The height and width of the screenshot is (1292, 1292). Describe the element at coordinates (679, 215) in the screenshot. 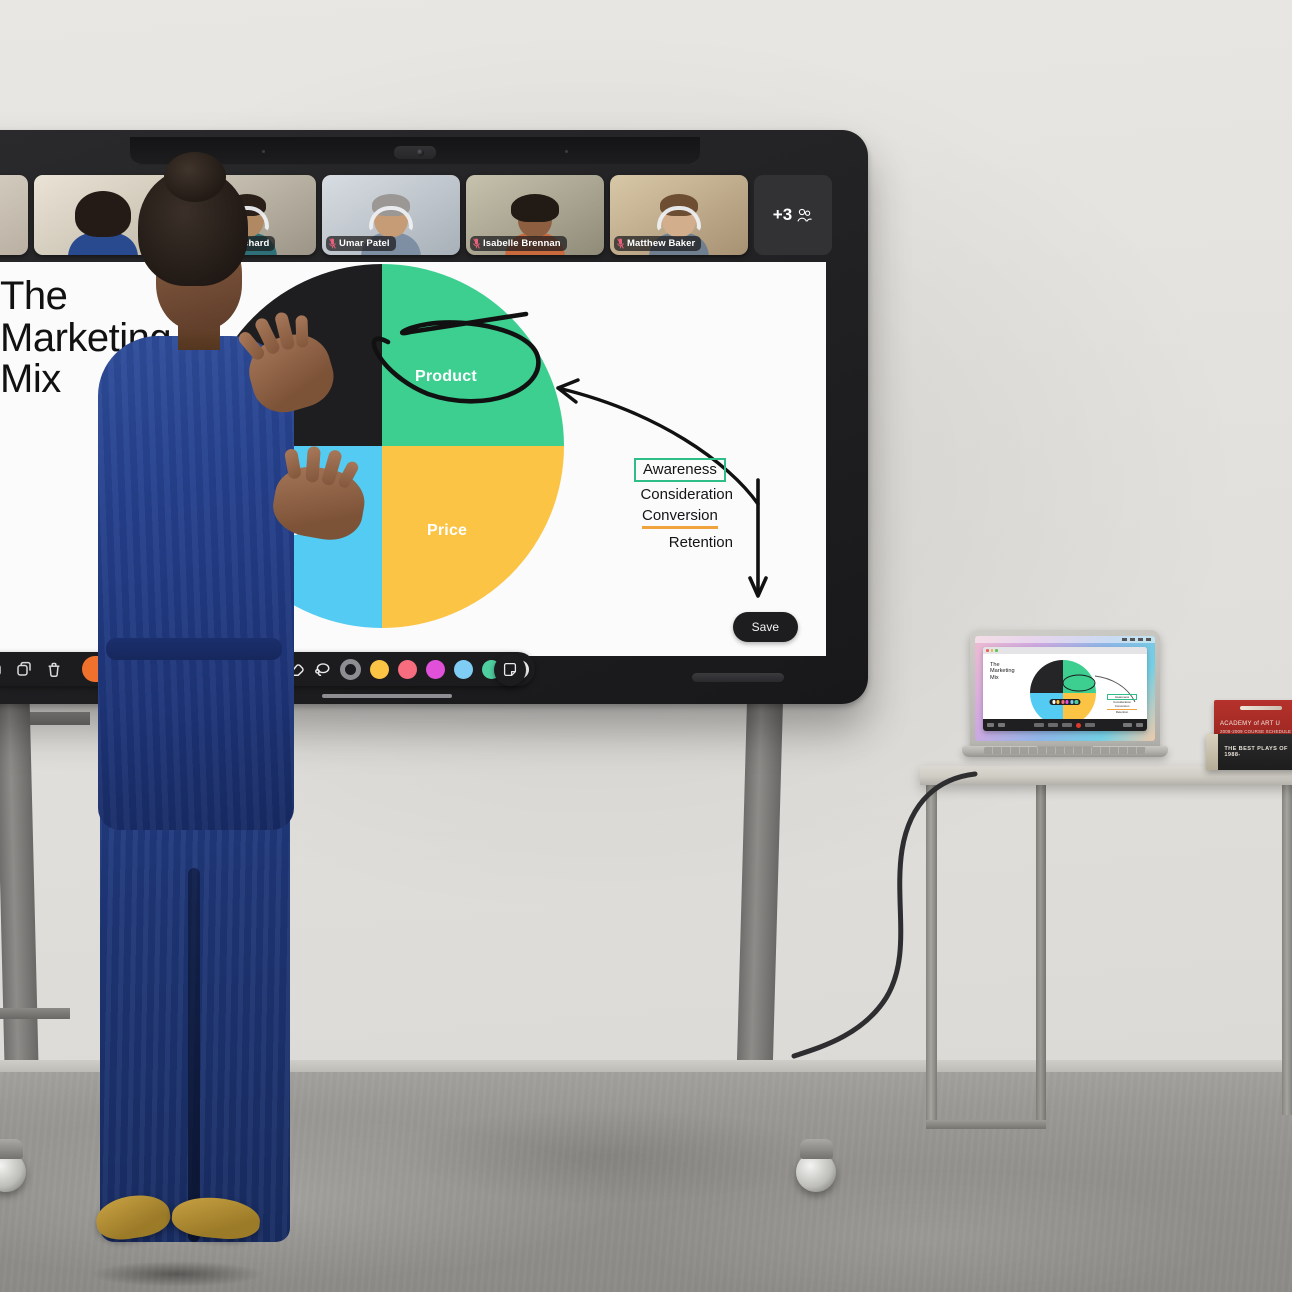

I see `participant-tile: Matthew Baker` at that location.